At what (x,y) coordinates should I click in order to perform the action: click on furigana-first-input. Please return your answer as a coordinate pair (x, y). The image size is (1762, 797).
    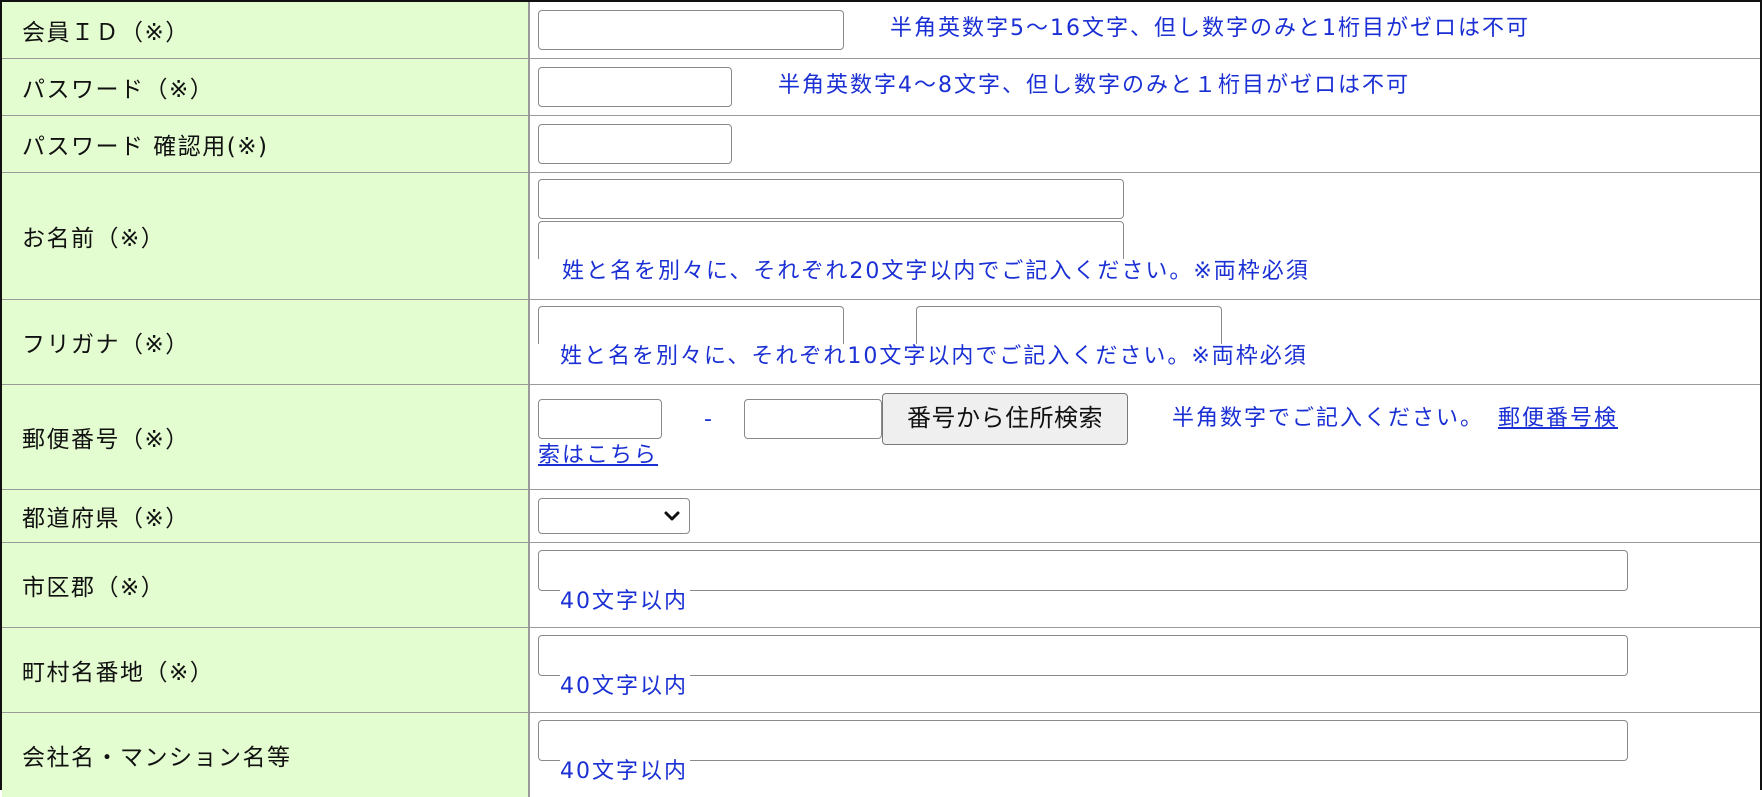
    Looking at the image, I should click on (1069, 325).